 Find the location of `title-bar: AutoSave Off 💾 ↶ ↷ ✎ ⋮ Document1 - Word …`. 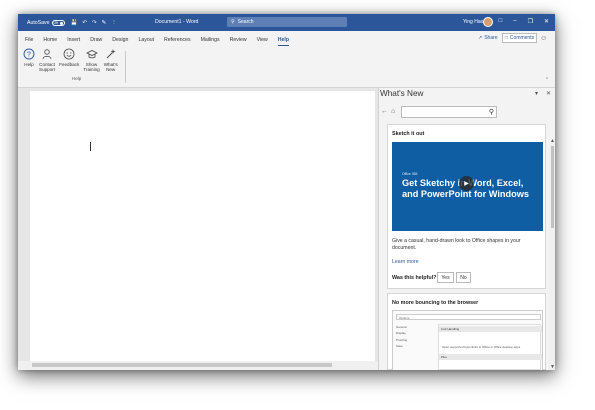

title-bar: AutoSave Off 💾 ↶ ↷ ✎ ⋮ Document1 - Word … is located at coordinates (286, 22).